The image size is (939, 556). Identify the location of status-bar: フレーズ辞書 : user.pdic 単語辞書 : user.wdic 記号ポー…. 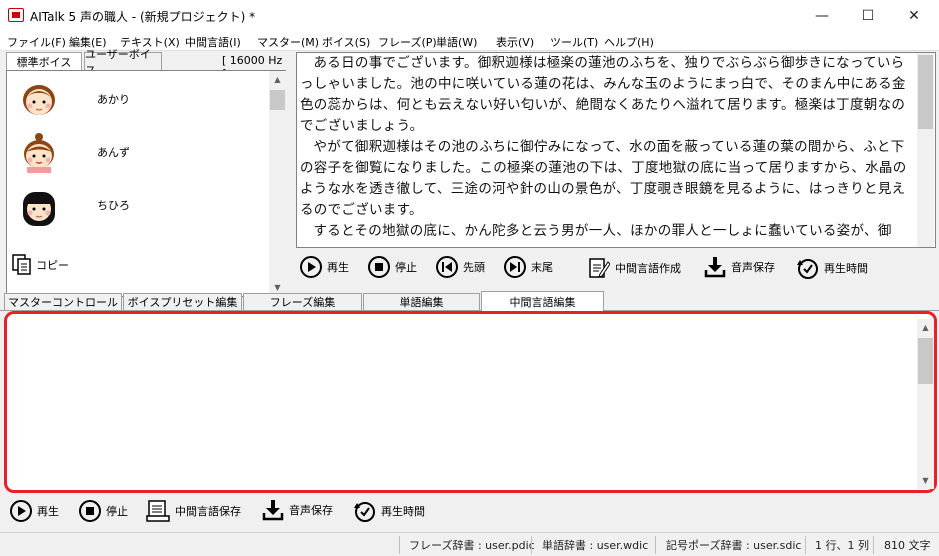
(469, 544).